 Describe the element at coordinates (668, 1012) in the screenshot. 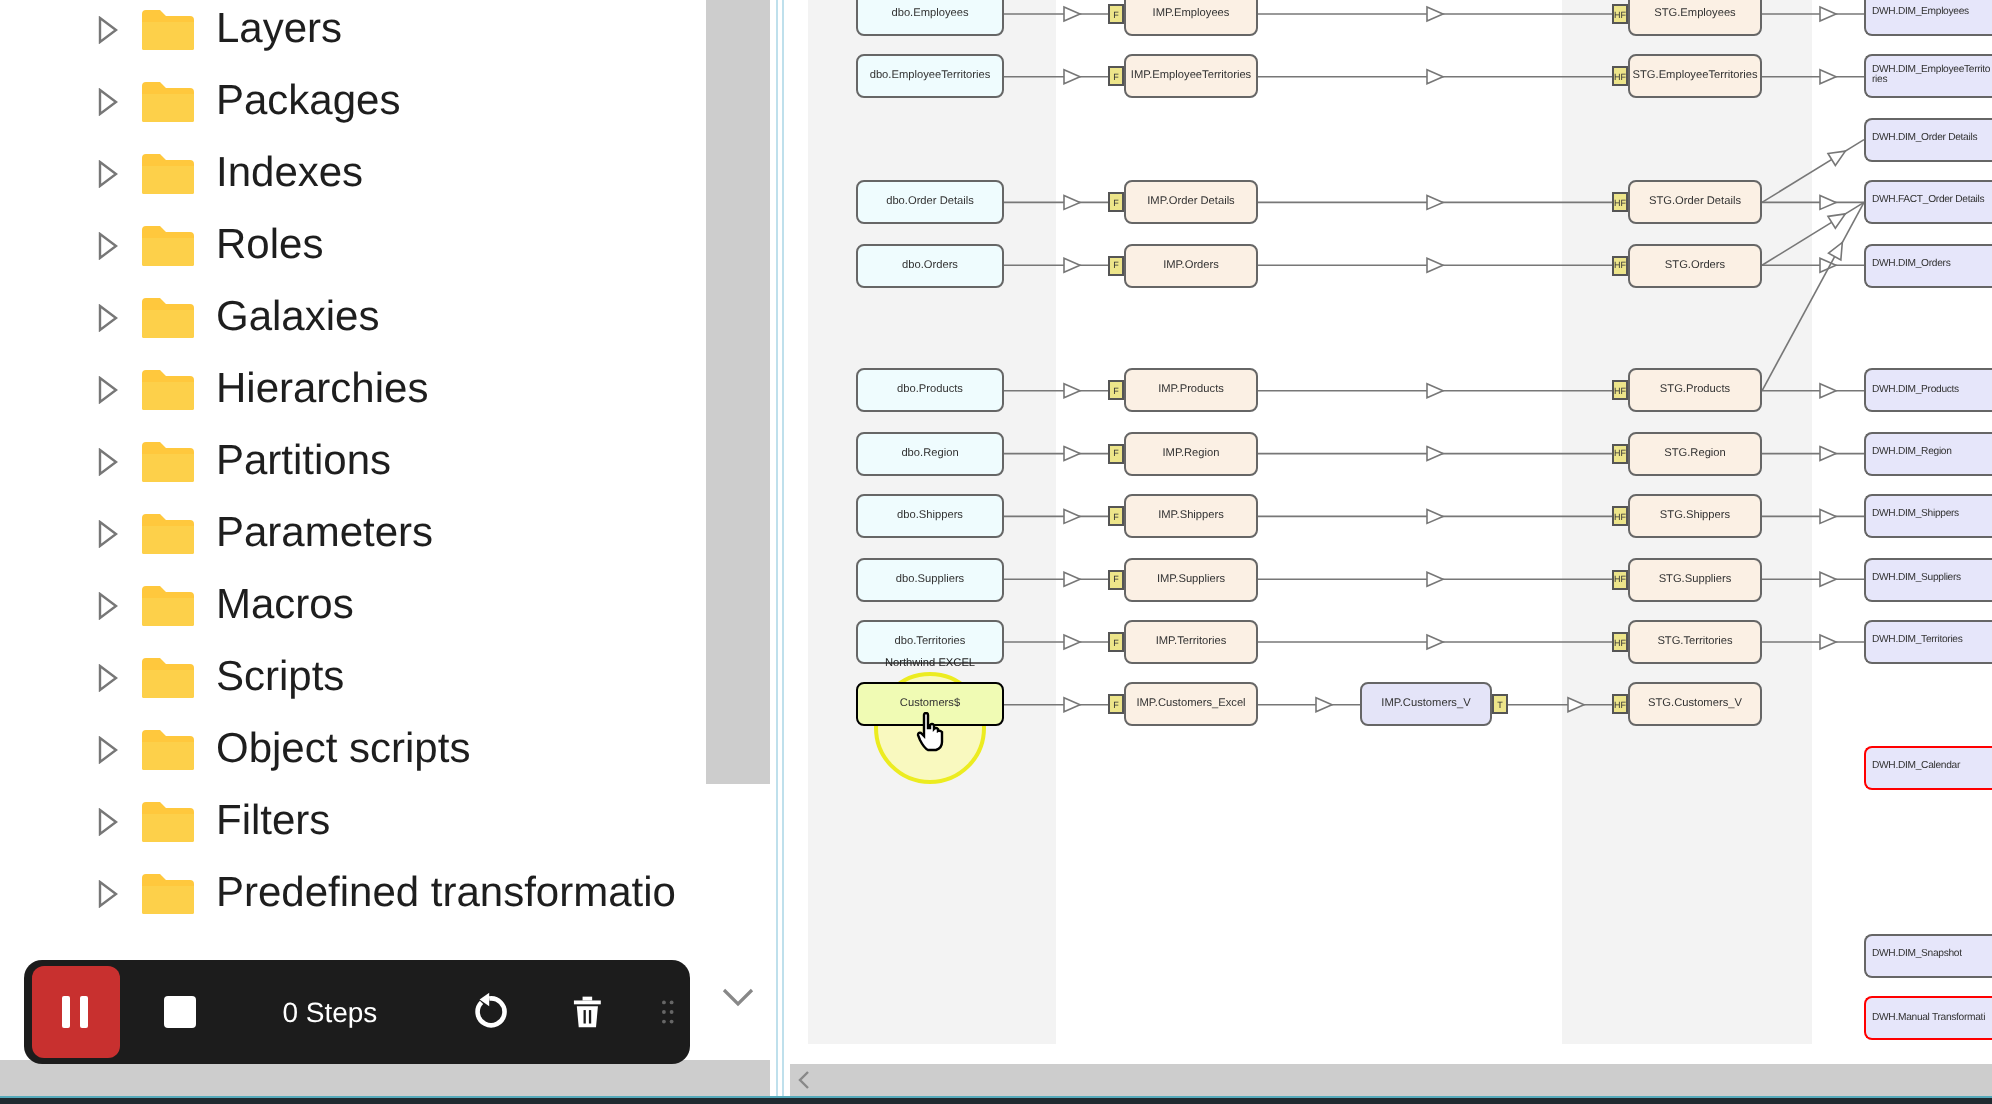

I see `drag-handle-icon` at that location.